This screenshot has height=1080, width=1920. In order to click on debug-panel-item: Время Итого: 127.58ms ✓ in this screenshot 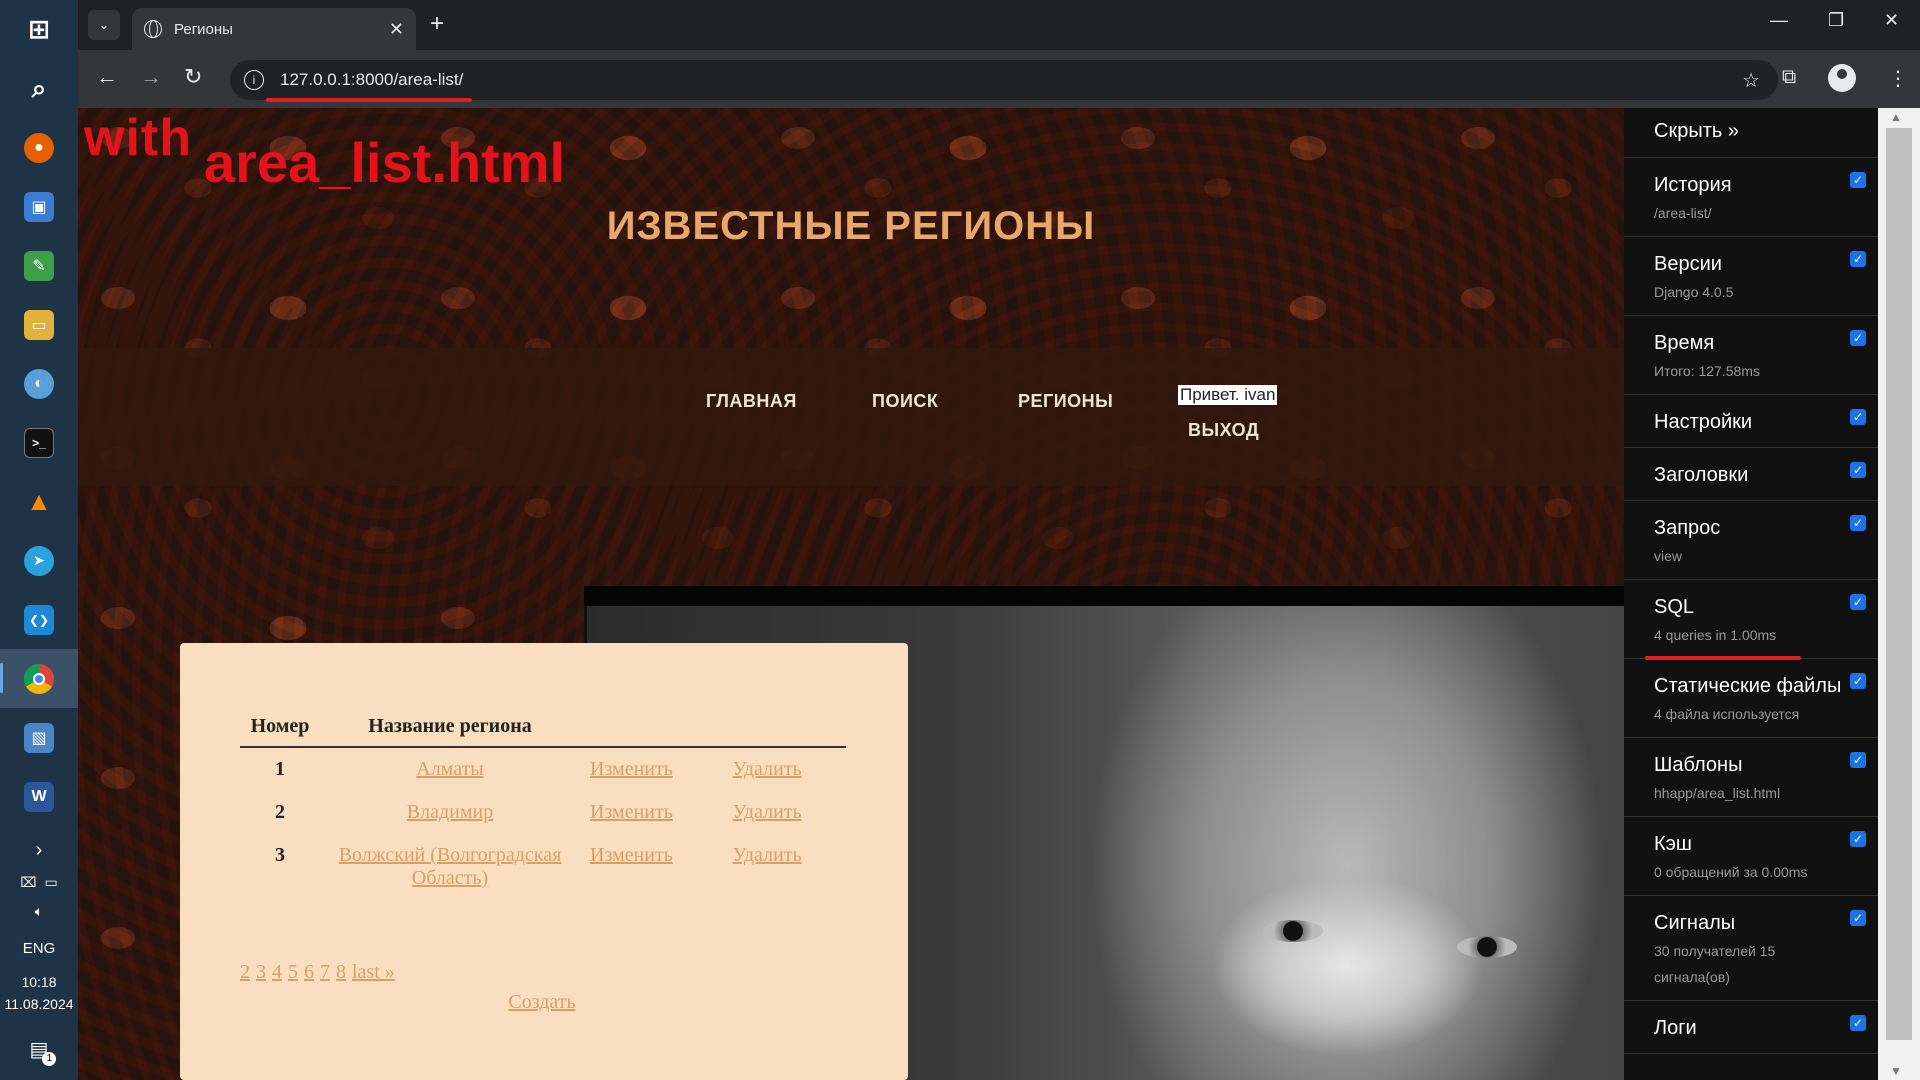, I will do `click(1751, 355)`.